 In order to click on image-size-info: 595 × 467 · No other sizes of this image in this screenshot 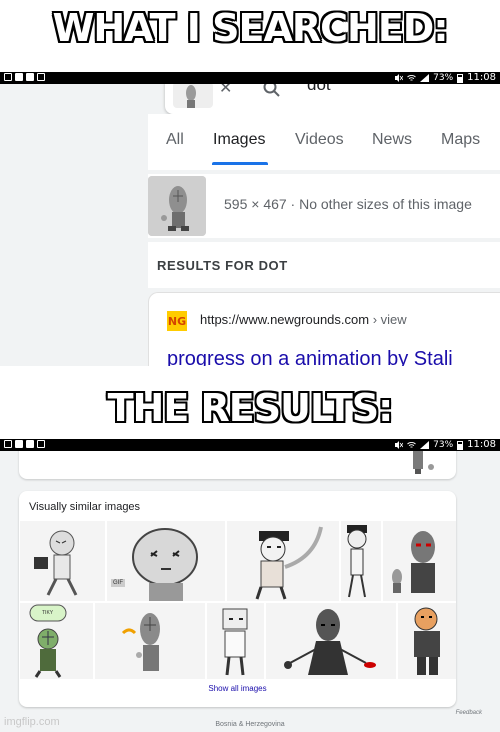, I will do `click(348, 204)`.